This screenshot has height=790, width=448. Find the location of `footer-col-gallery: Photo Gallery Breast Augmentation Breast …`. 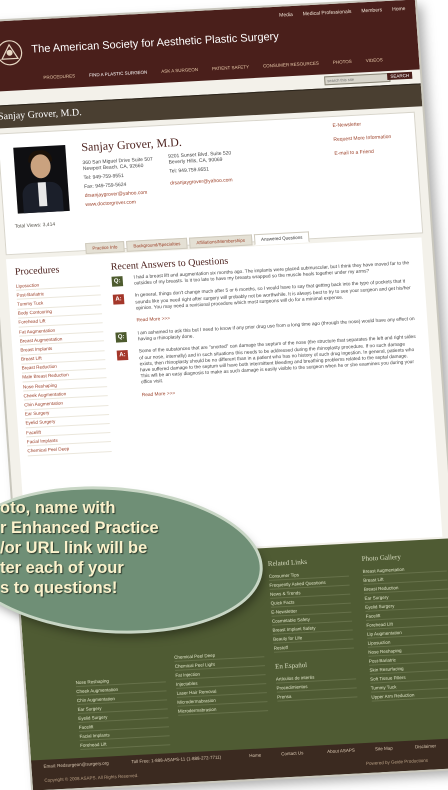

footer-col-gallery: Photo Gallery Breast Augmentation Breast … is located at coordinates (404, 626).